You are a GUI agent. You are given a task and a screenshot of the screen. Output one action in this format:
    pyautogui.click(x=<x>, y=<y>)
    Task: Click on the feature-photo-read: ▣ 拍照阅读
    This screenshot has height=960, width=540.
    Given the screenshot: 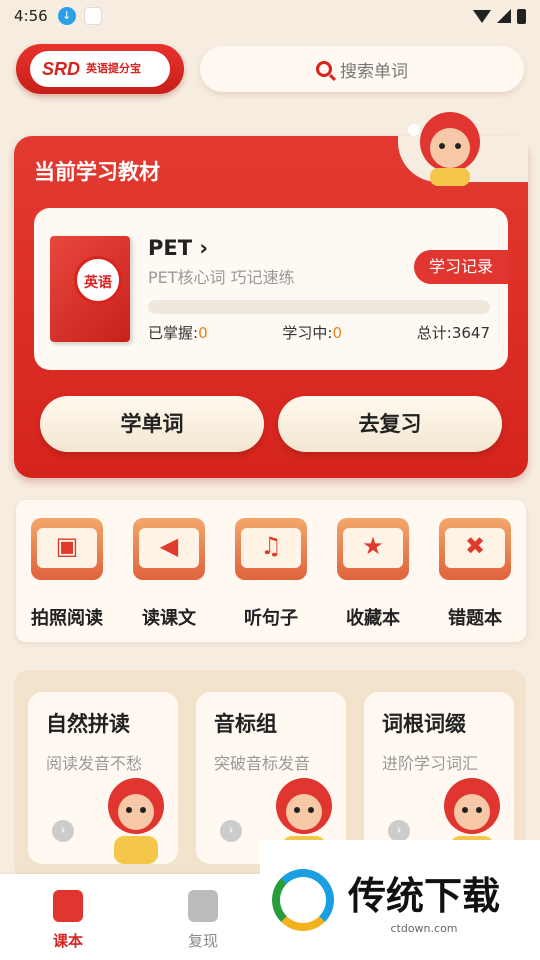 What is the action you would take?
    pyautogui.click(x=67, y=580)
    